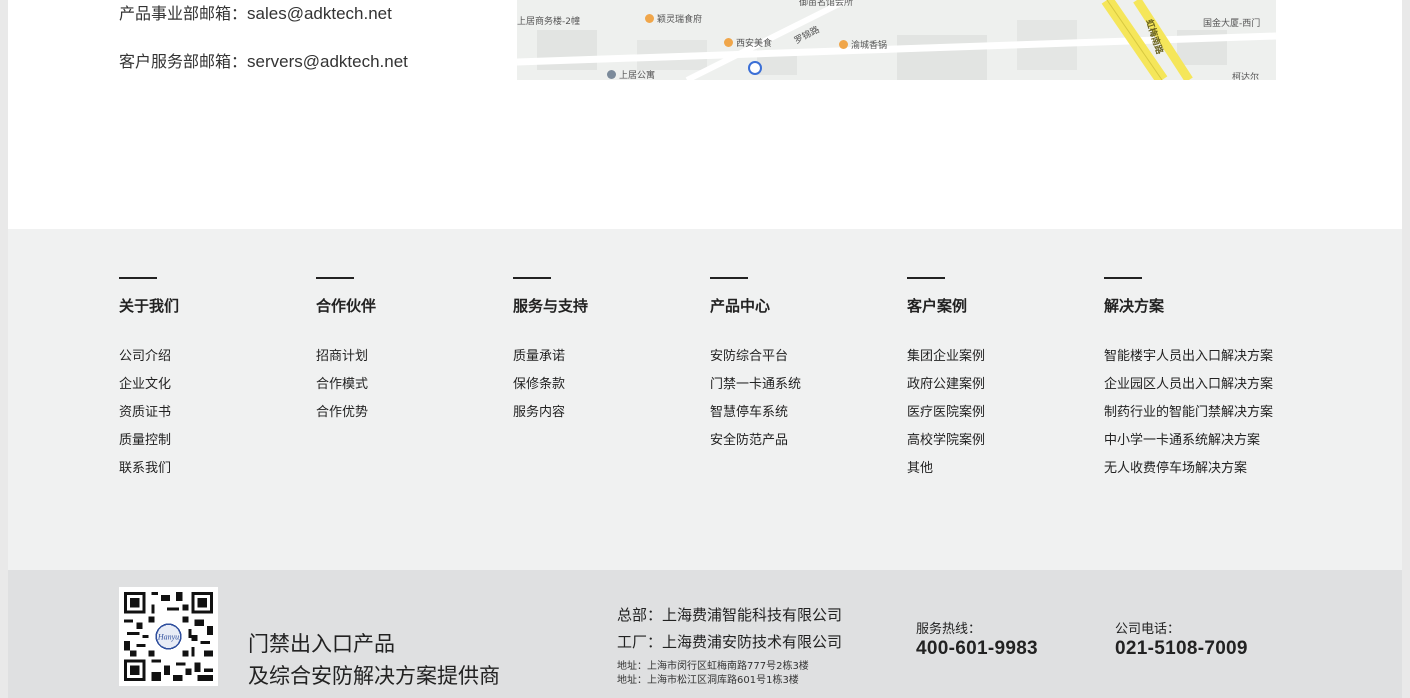 The width and height of the screenshot is (1410, 698). What do you see at coordinates (183, 61) in the screenshot?
I see `service-email-label: 客户服务部邮箱：` at bounding box center [183, 61].